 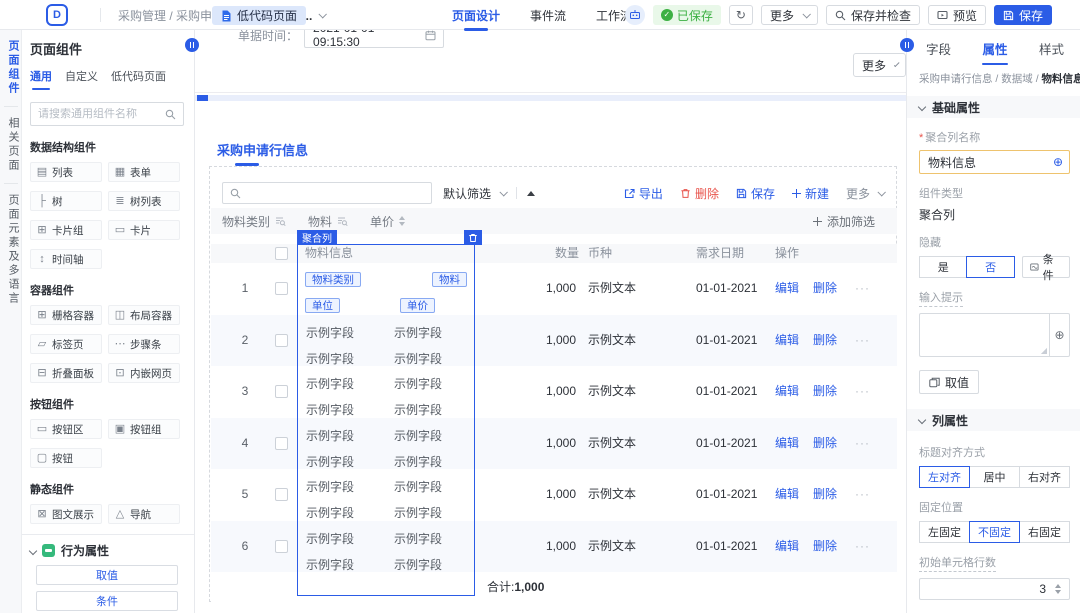 I want to click on config-col-unit-price: 单价, so click(x=388, y=221).